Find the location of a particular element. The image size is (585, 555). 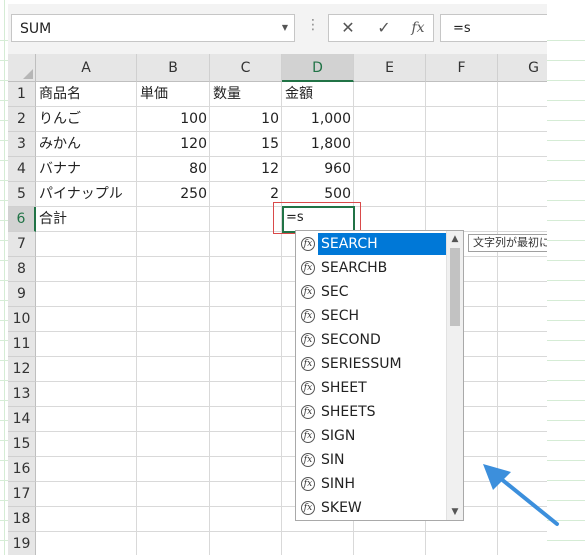

cell-b1: 単価 is located at coordinates (173, 94).